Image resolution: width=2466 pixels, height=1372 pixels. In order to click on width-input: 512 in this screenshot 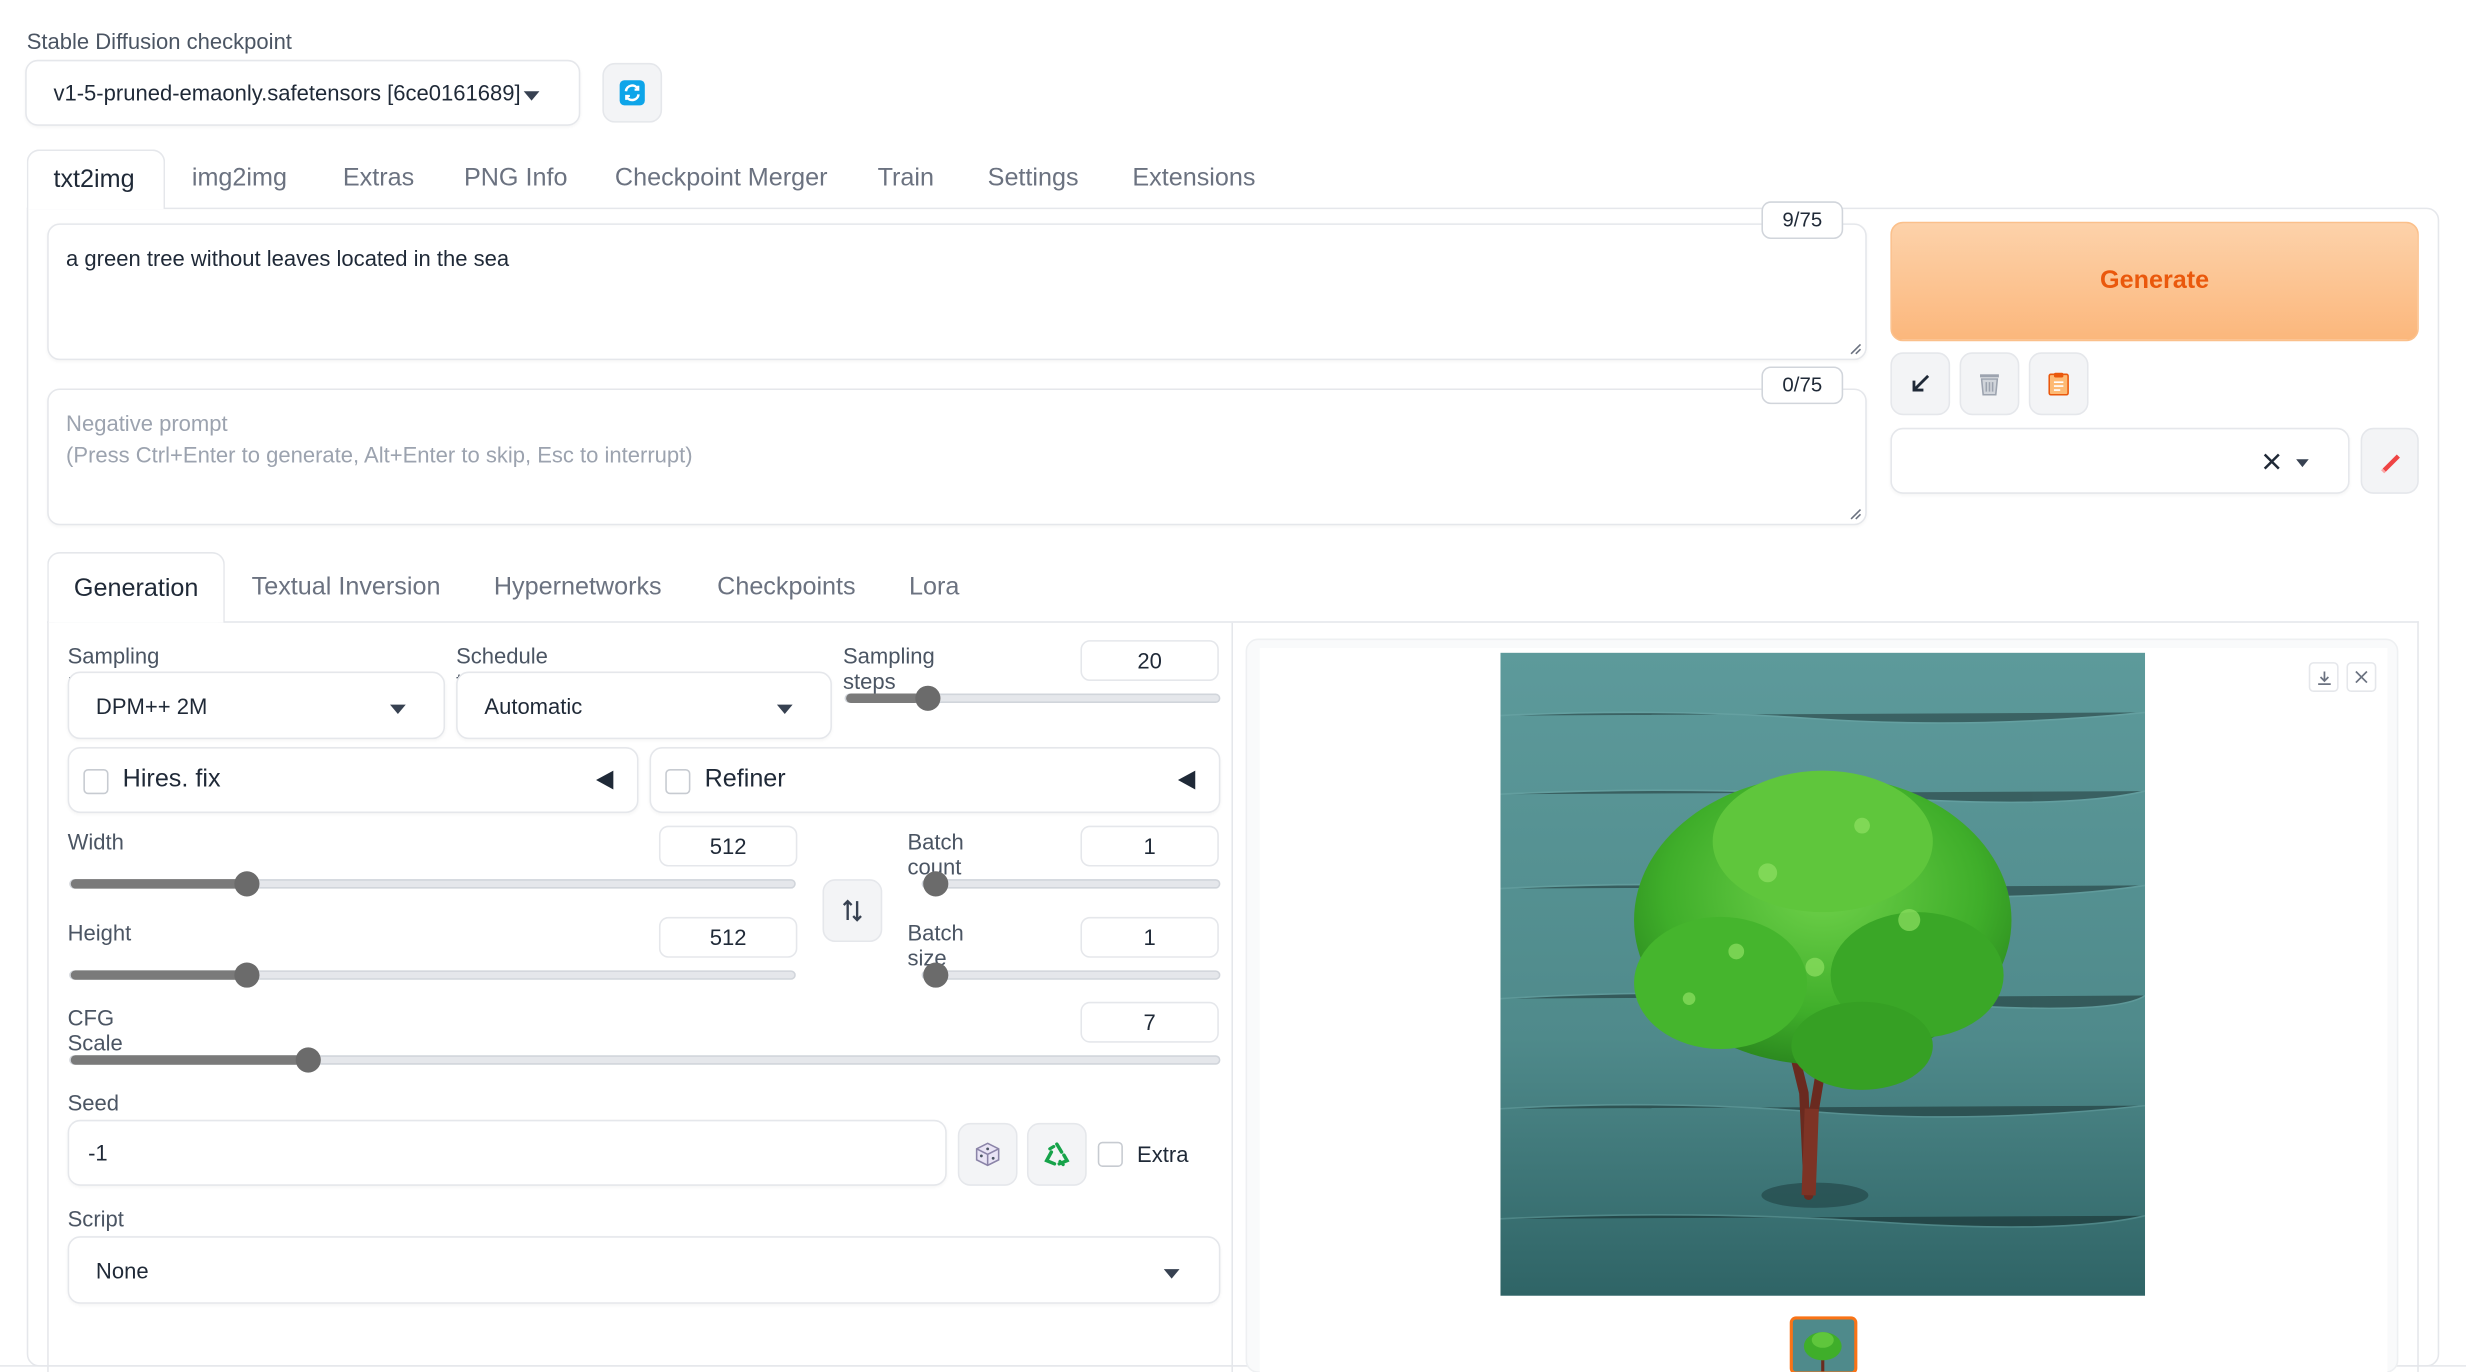, I will do `click(728, 846)`.